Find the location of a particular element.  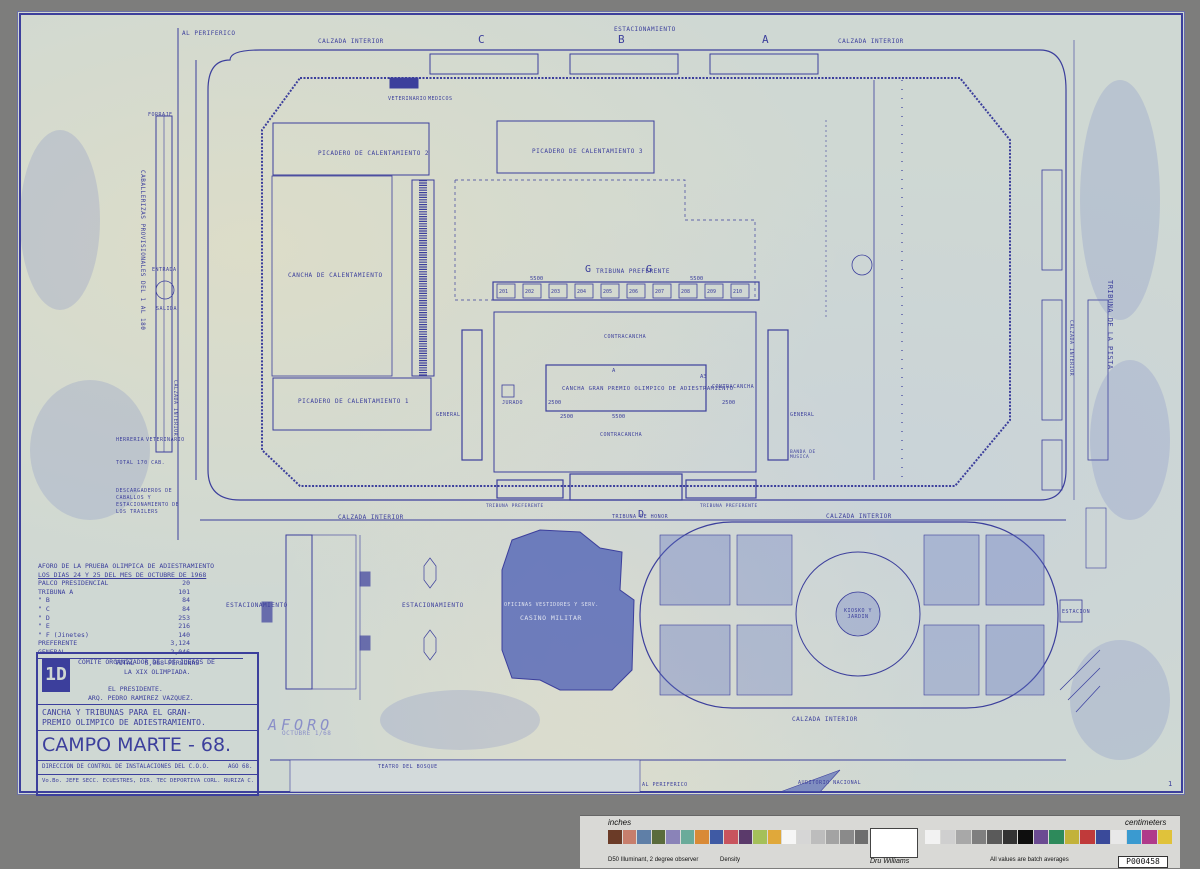

label-calzada-interior-top-right: CALZADA INTERIOR is located at coordinates (871, 41).